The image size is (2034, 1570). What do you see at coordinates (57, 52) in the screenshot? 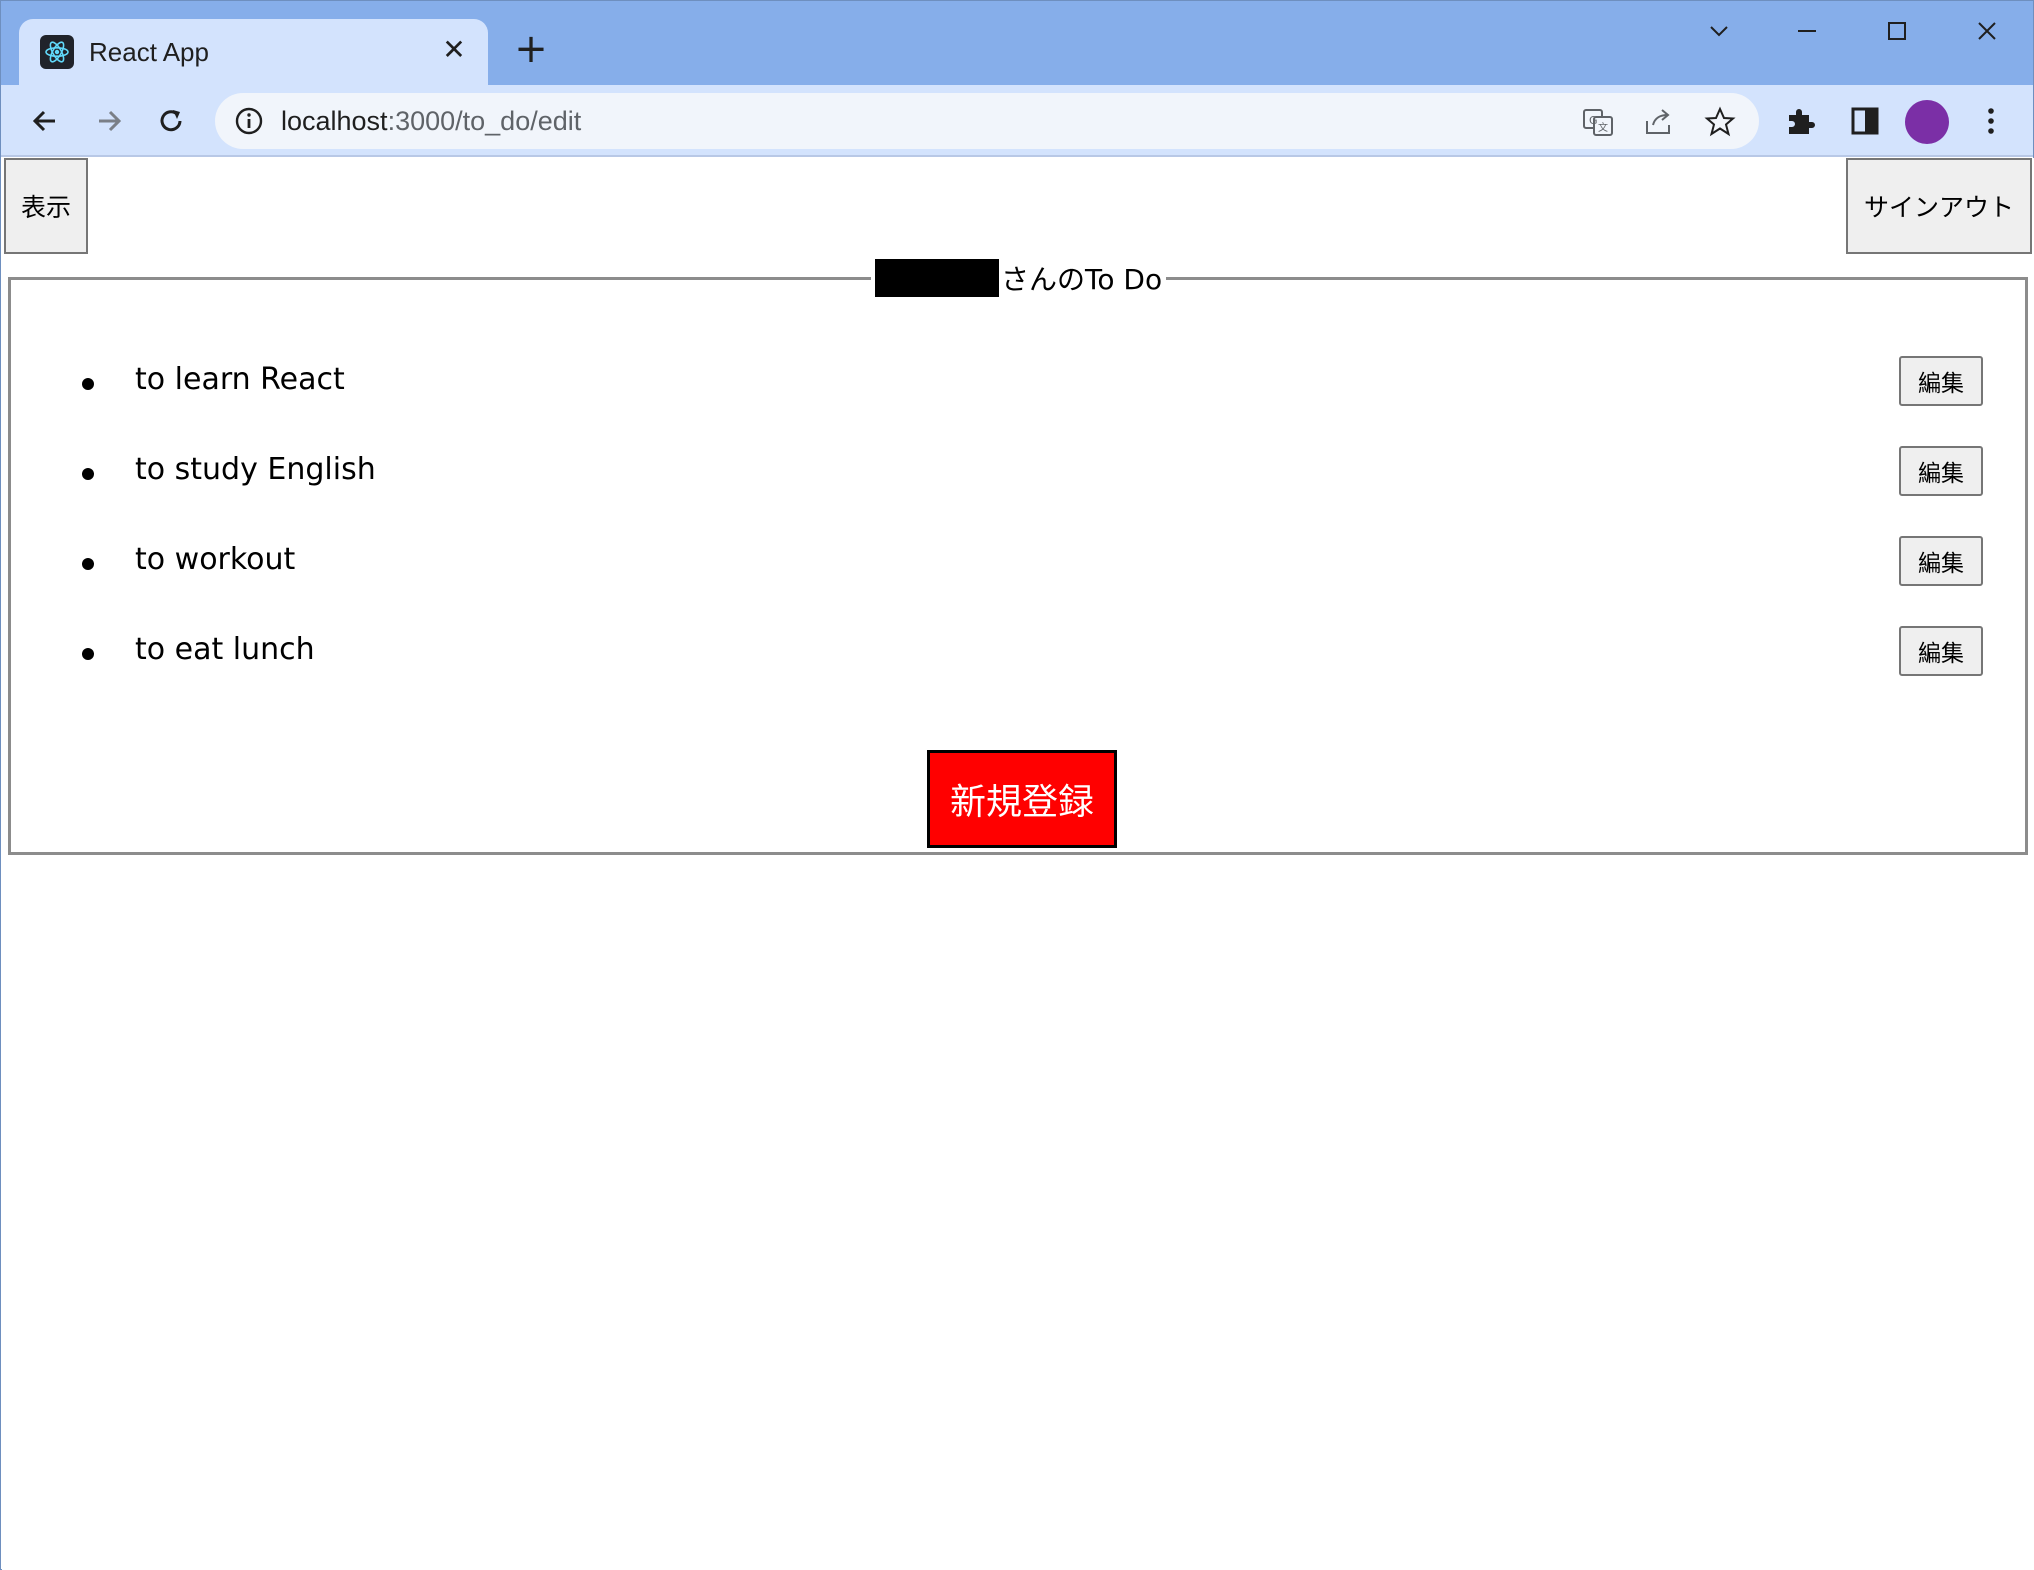
I see `react-favicon-icon` at bounding box center [57, 52].